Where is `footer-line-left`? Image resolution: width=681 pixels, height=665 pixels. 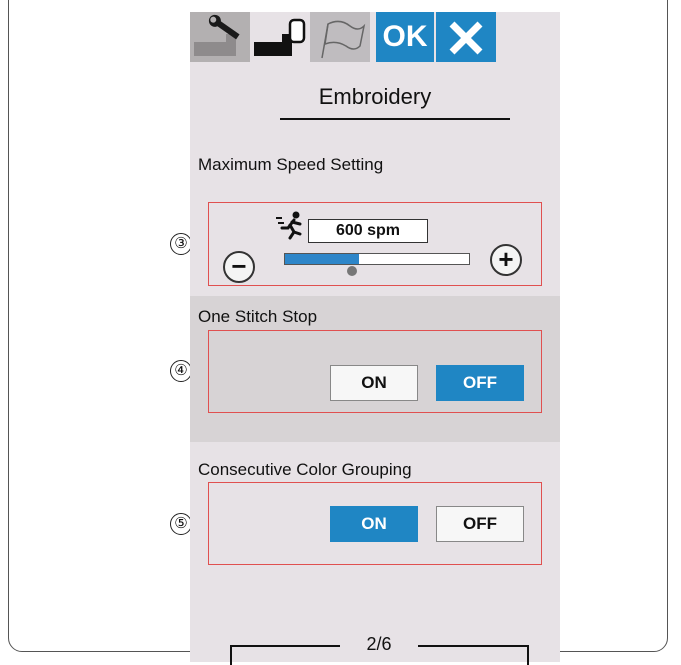
footer-line-left is located at coordinates (285, 646).